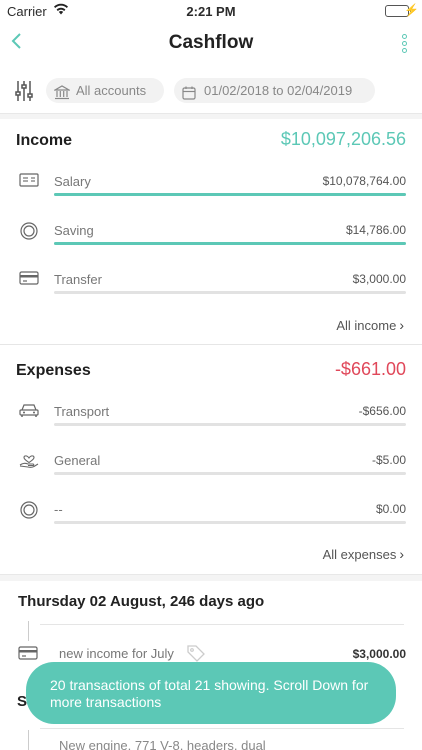 The width and height of the screenshot is (422, 750). What do you see at coordinates (388, 460) in the screenshot?
I see `row-amount: -$5.00` at bounding box center [388, 460].